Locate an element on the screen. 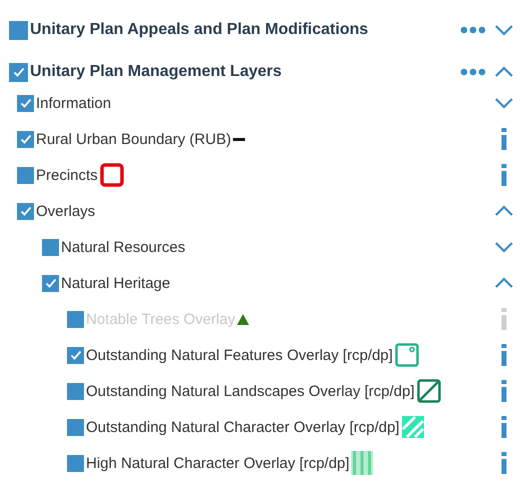 The height and width of the screenshot is (480, 522). layer-name: Outstanding Natural Character Overlay [rcp/dp] is located at coordinates (243, 427).